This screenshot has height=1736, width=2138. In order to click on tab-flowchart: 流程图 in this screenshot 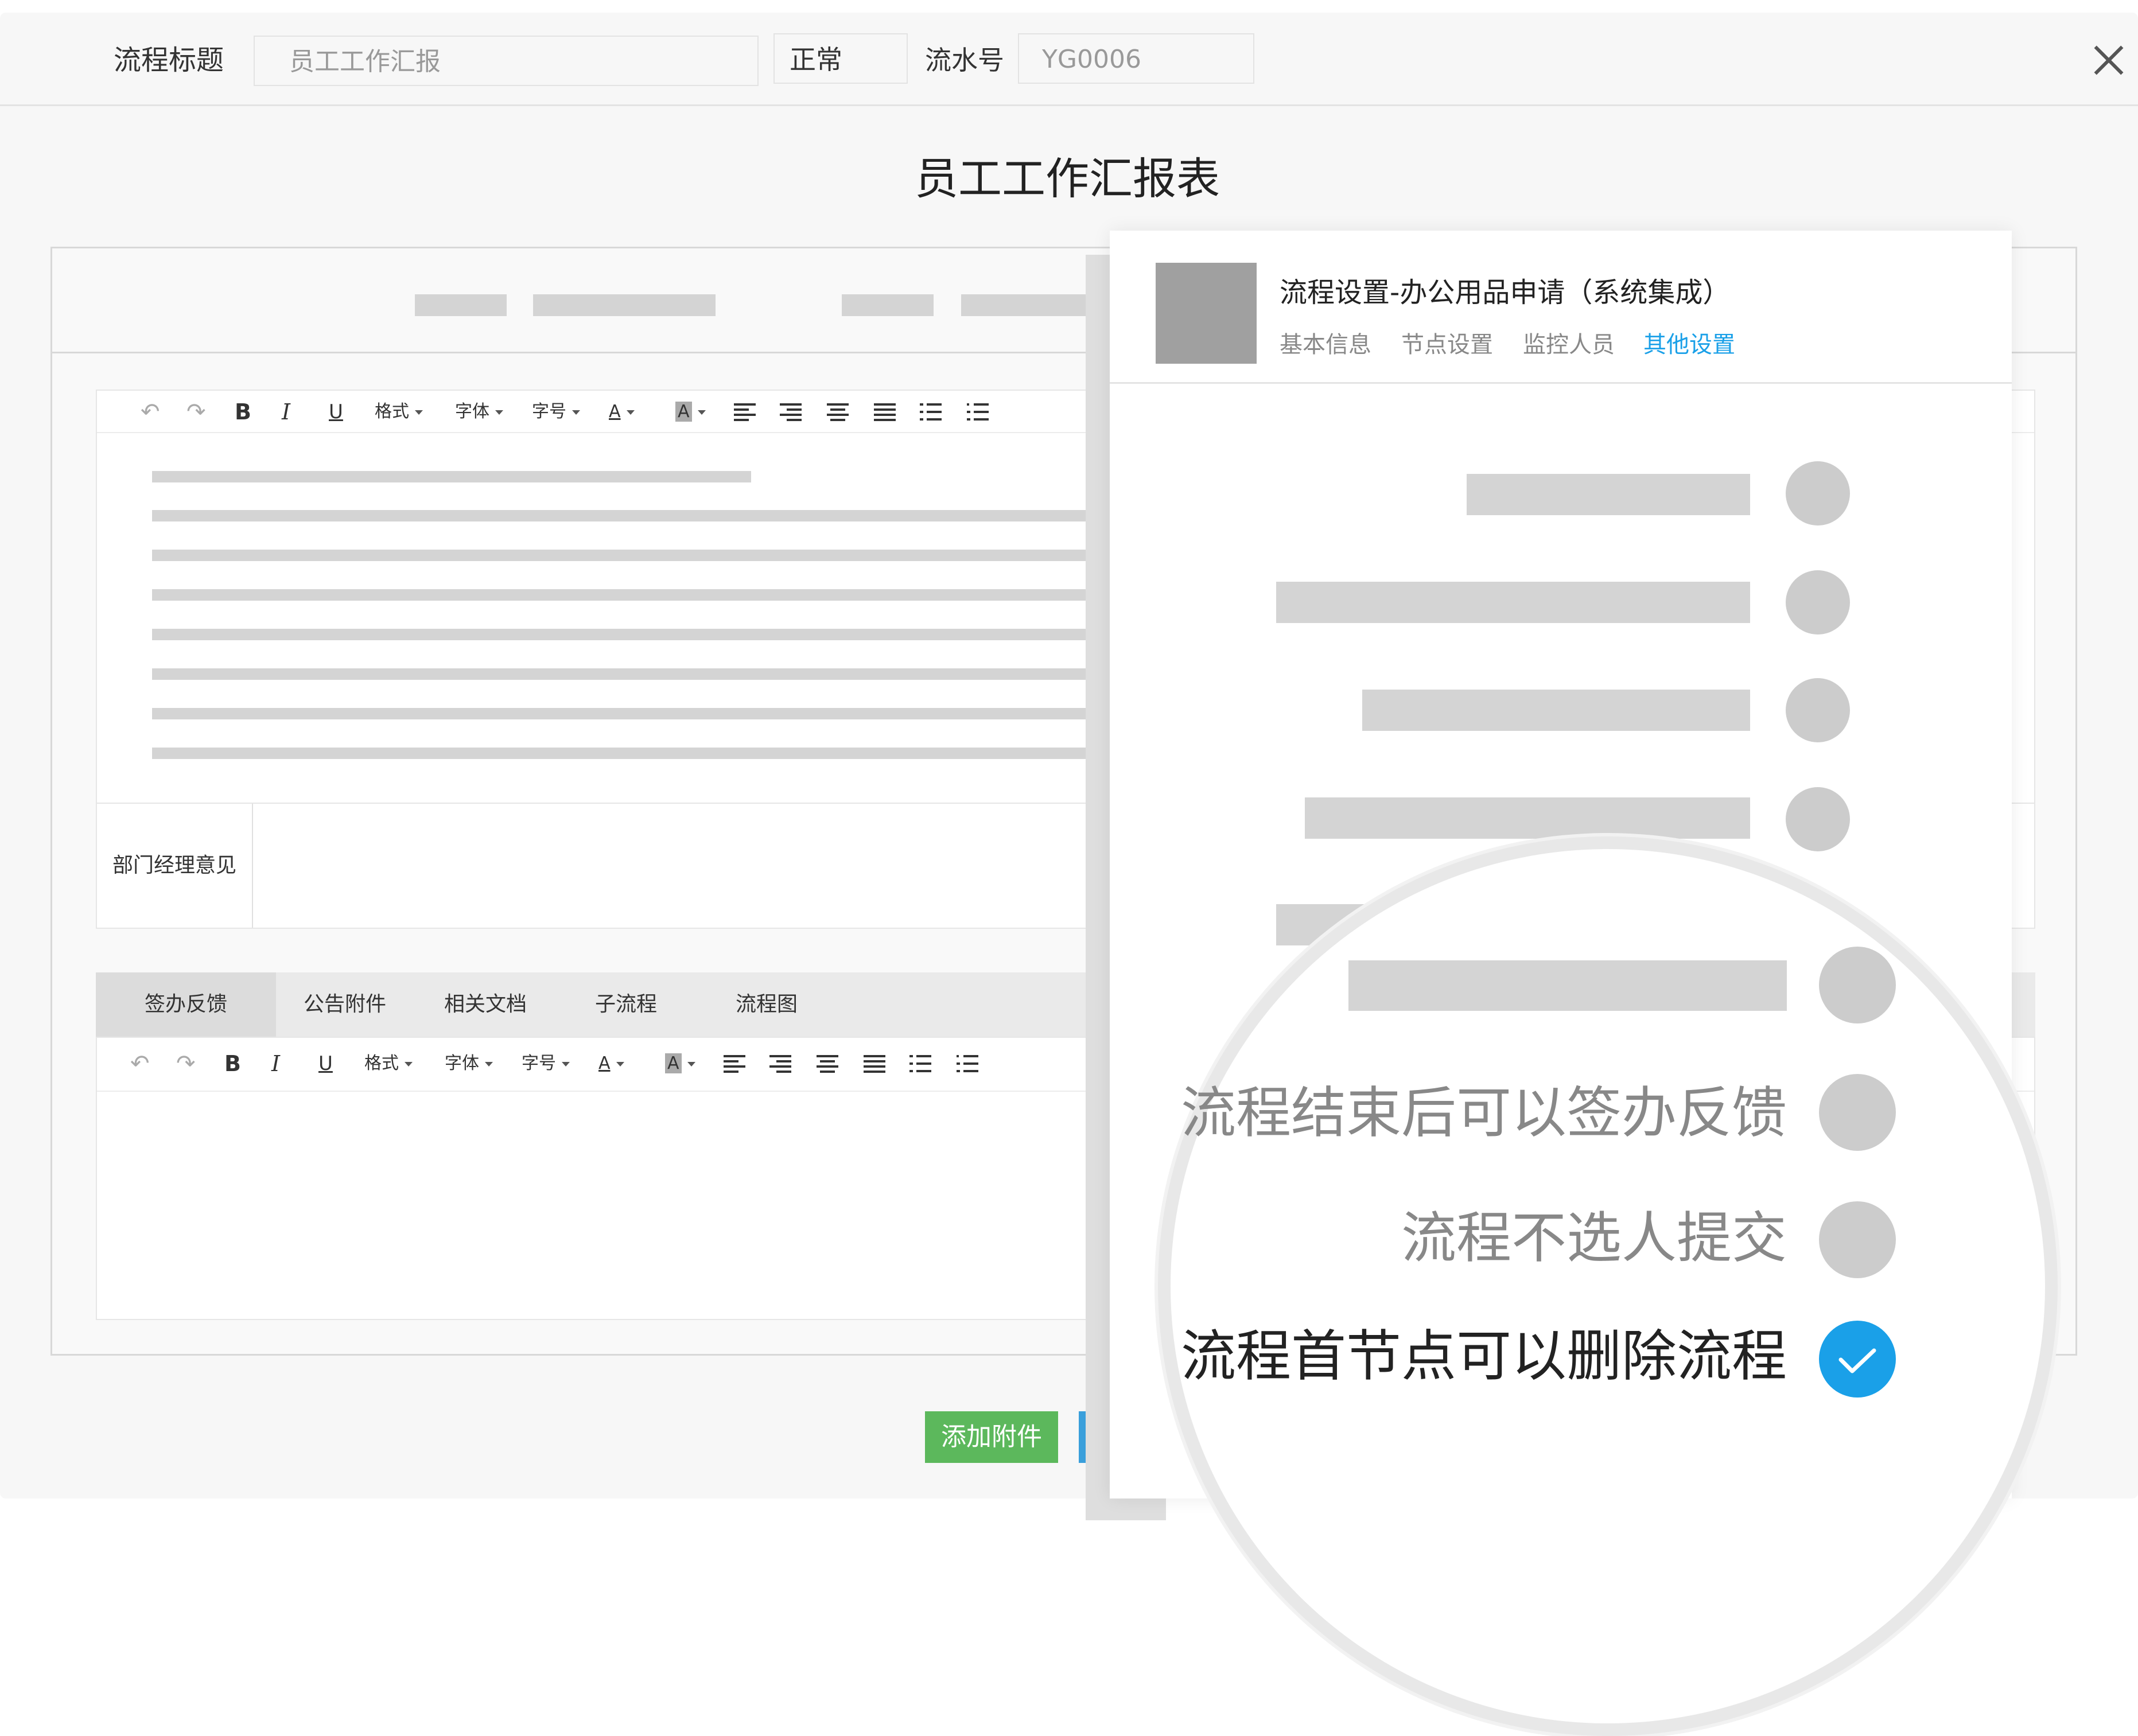, I will do `click(766, 1004)`.